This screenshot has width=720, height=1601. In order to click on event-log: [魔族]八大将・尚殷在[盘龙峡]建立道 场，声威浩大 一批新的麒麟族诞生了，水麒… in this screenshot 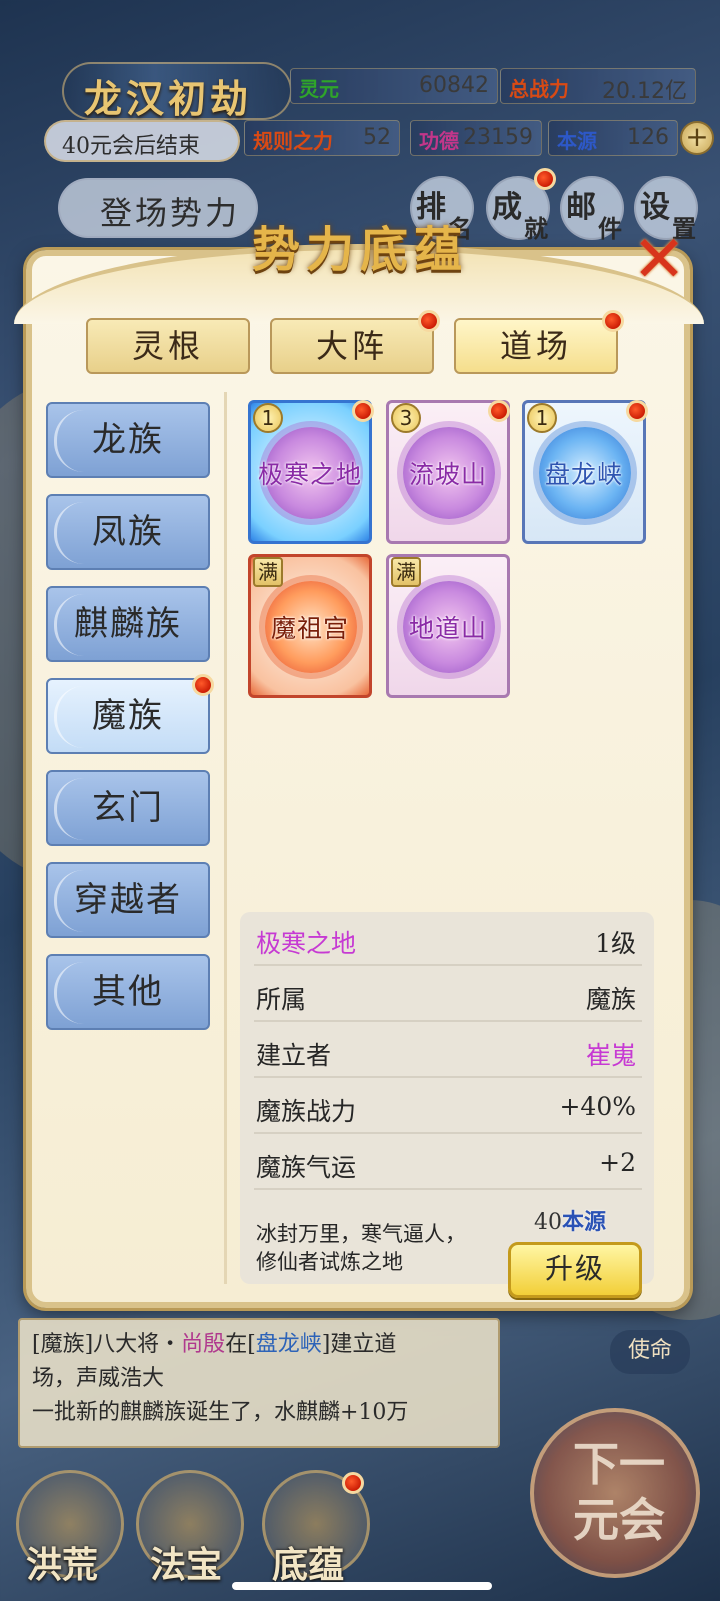, I will do `click(259, 1383)`.